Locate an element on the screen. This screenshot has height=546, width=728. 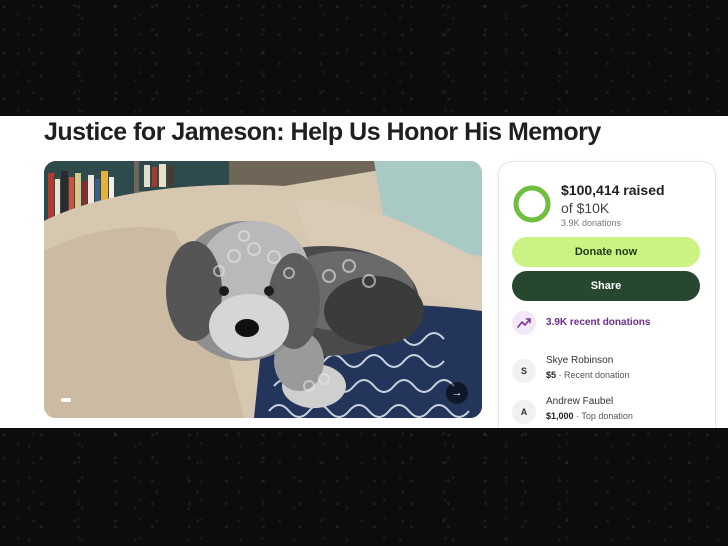
carousel-dot-active is located at coordinates (66, 400).